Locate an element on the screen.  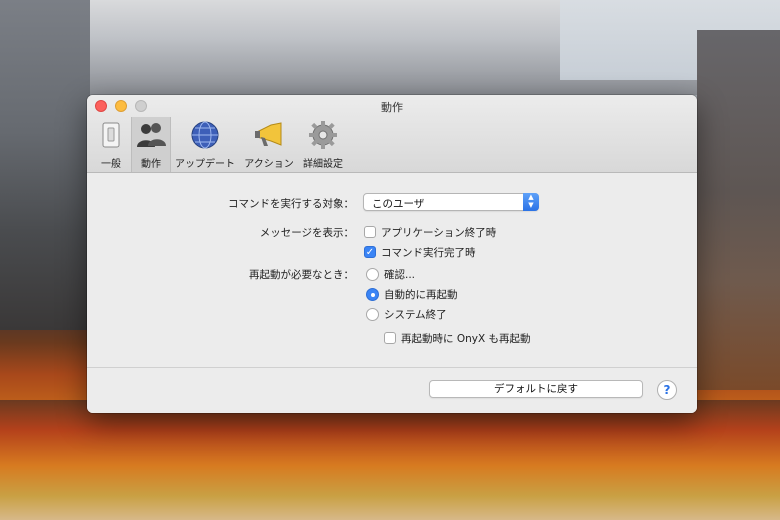
restart-shutdown-radio is located at coordinates (372, 314).